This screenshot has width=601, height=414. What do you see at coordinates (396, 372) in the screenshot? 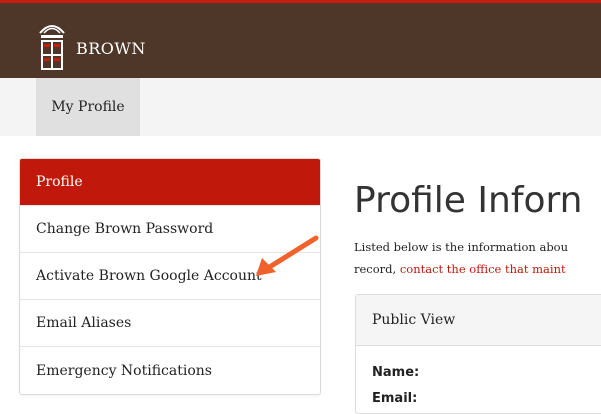
I see `name-label: Name:` at bounding box center [396, 372].